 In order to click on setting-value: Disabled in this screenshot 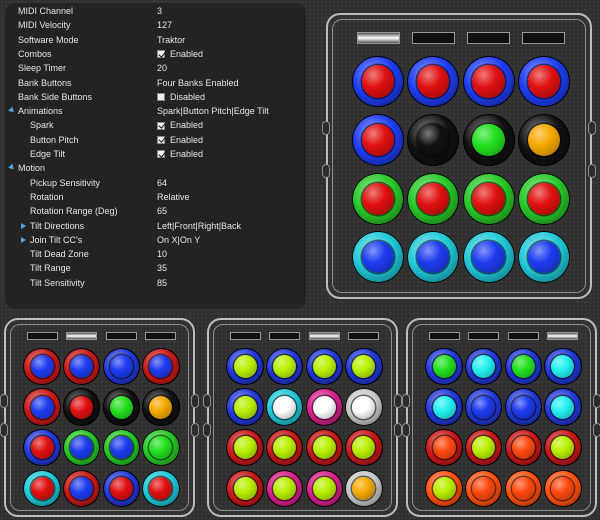, I will do `click(181, 97)`.